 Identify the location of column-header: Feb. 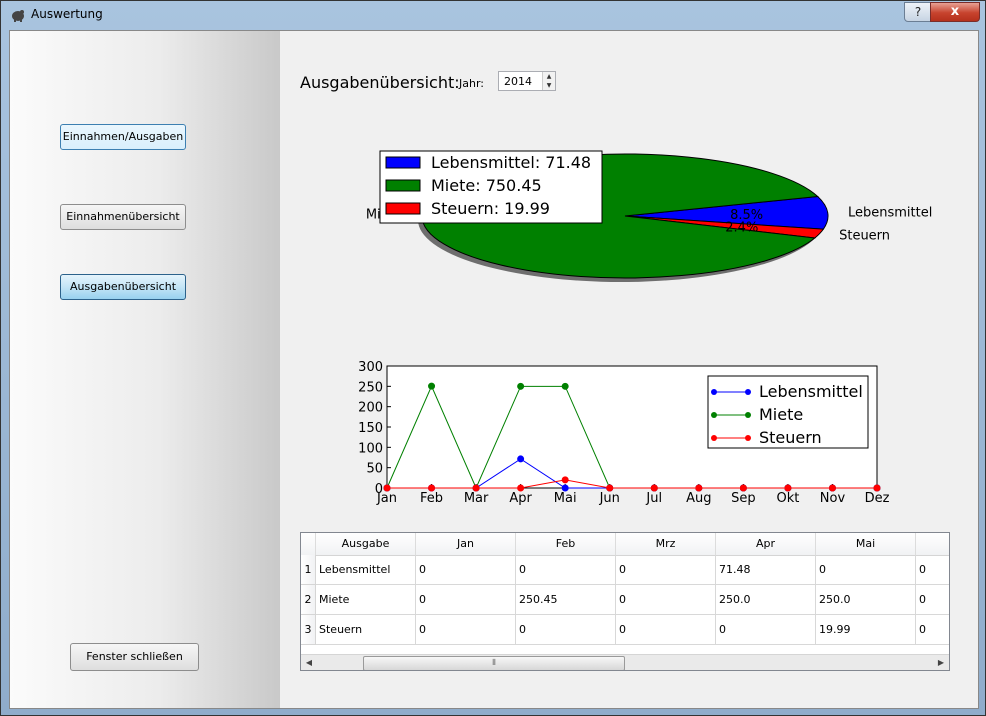
(566, 544).